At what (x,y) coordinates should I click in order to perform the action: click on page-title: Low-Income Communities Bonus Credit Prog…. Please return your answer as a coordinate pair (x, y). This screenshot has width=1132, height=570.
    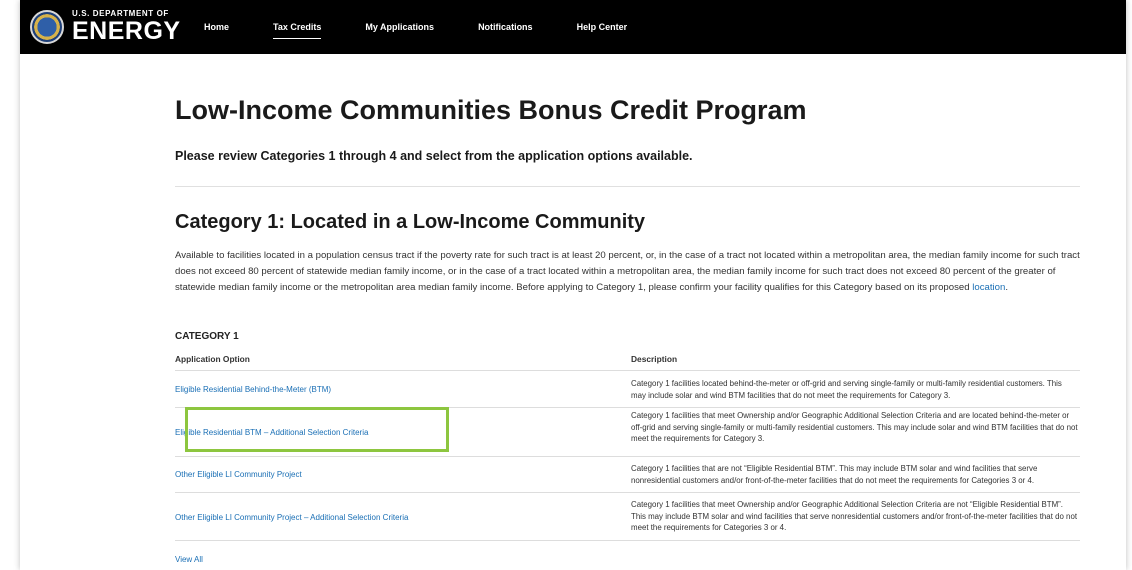
    Looking at the image, I should click on (491, 110).